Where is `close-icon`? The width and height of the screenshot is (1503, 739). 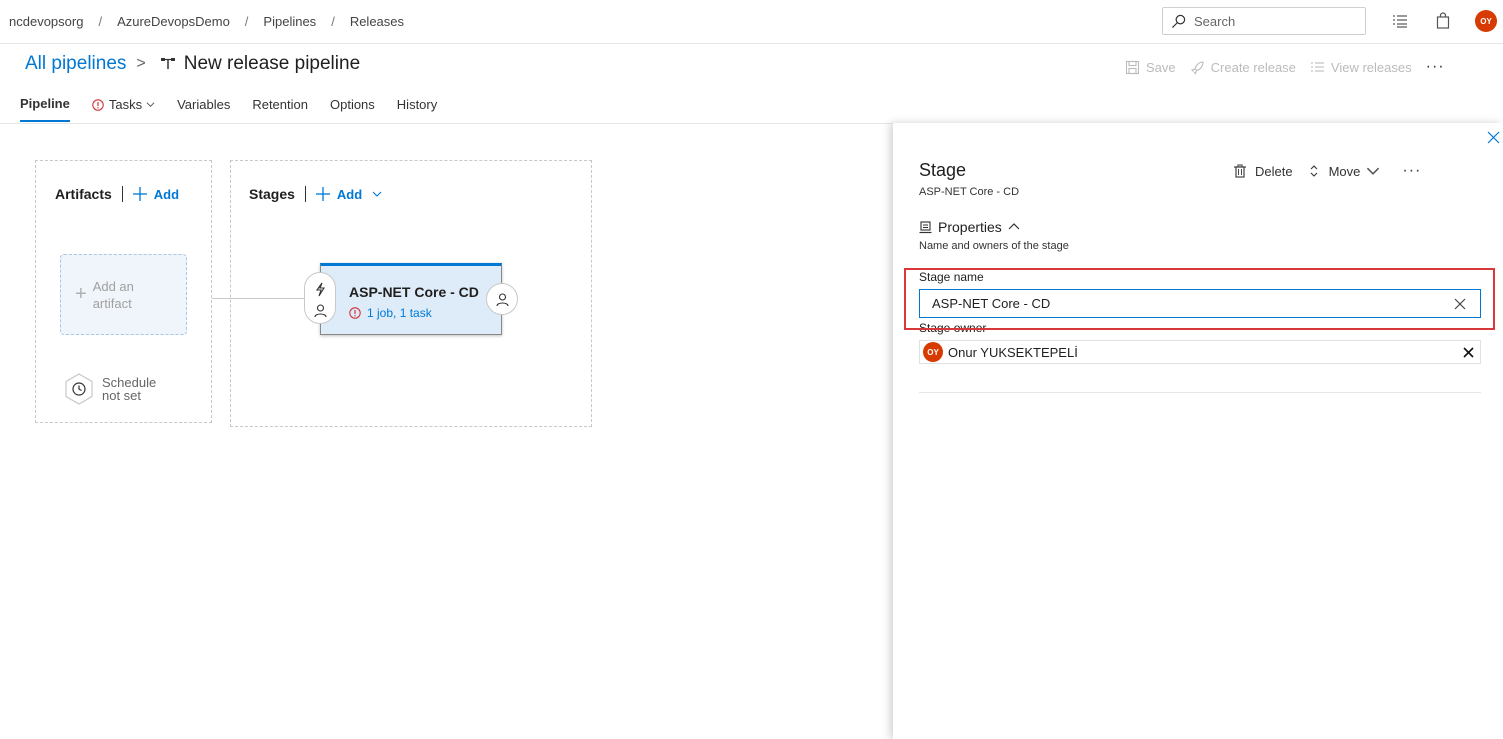
close-icon is located at coordinates (1493, 137).